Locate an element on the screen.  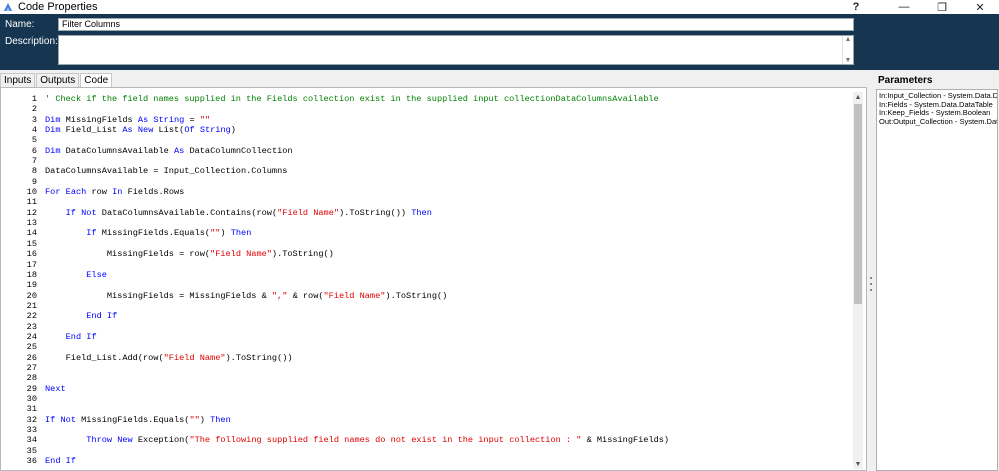
code-token: List( is located at coordinates (169, 130).